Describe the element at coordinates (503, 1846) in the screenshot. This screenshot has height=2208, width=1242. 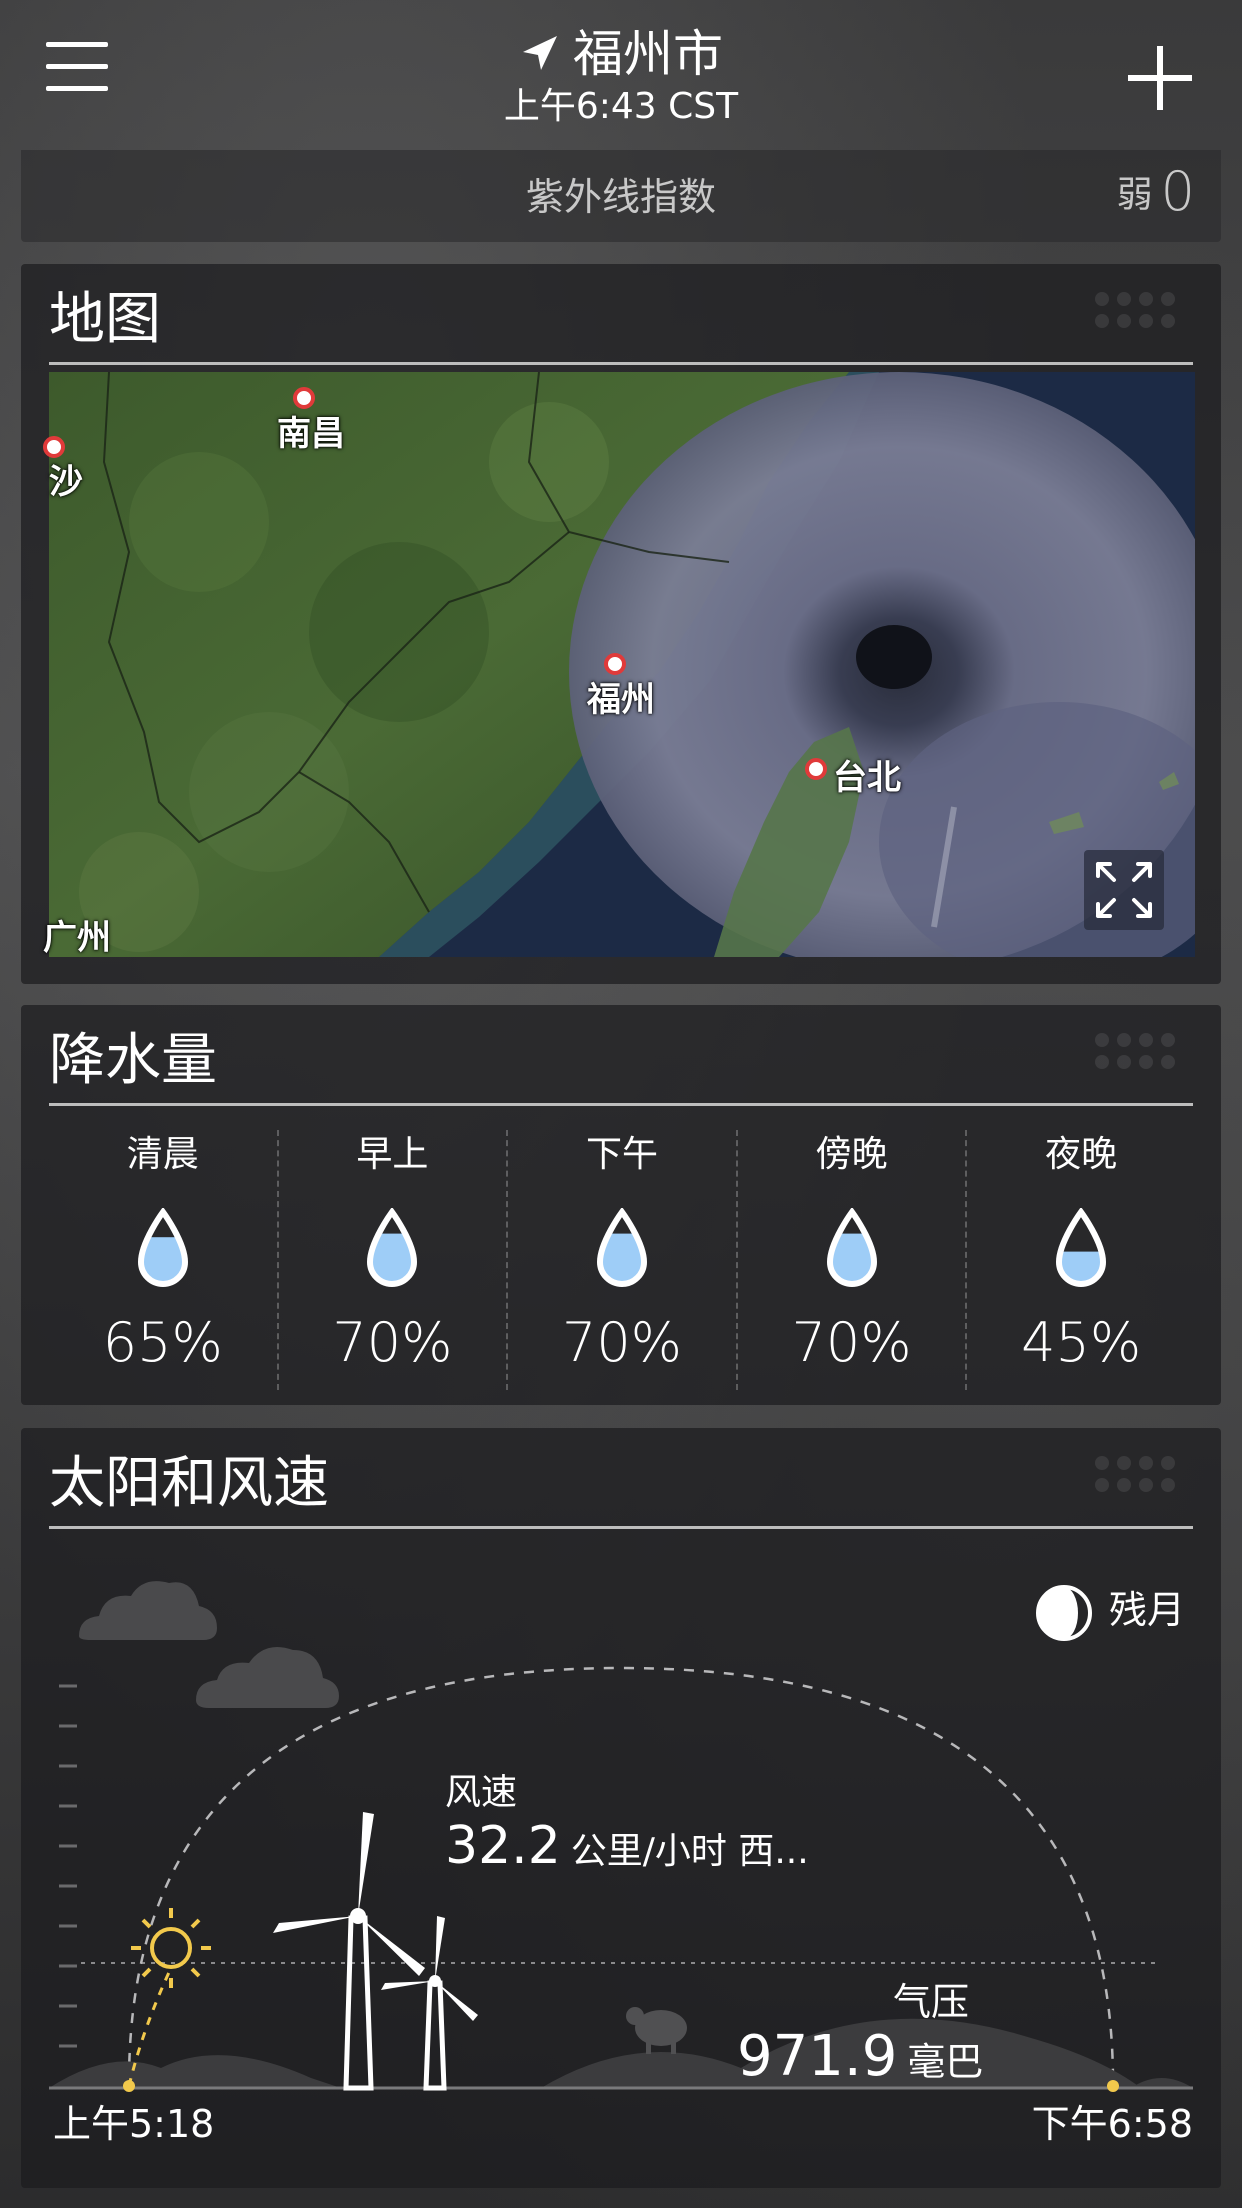
I see `wind-speed-value: 32.2` at that location.